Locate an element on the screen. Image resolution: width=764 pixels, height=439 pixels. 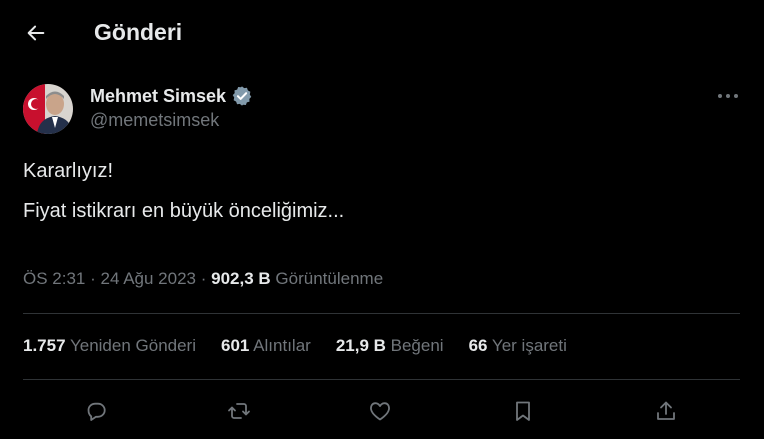
verified-badge-icon is located at coordinates (242, 96).